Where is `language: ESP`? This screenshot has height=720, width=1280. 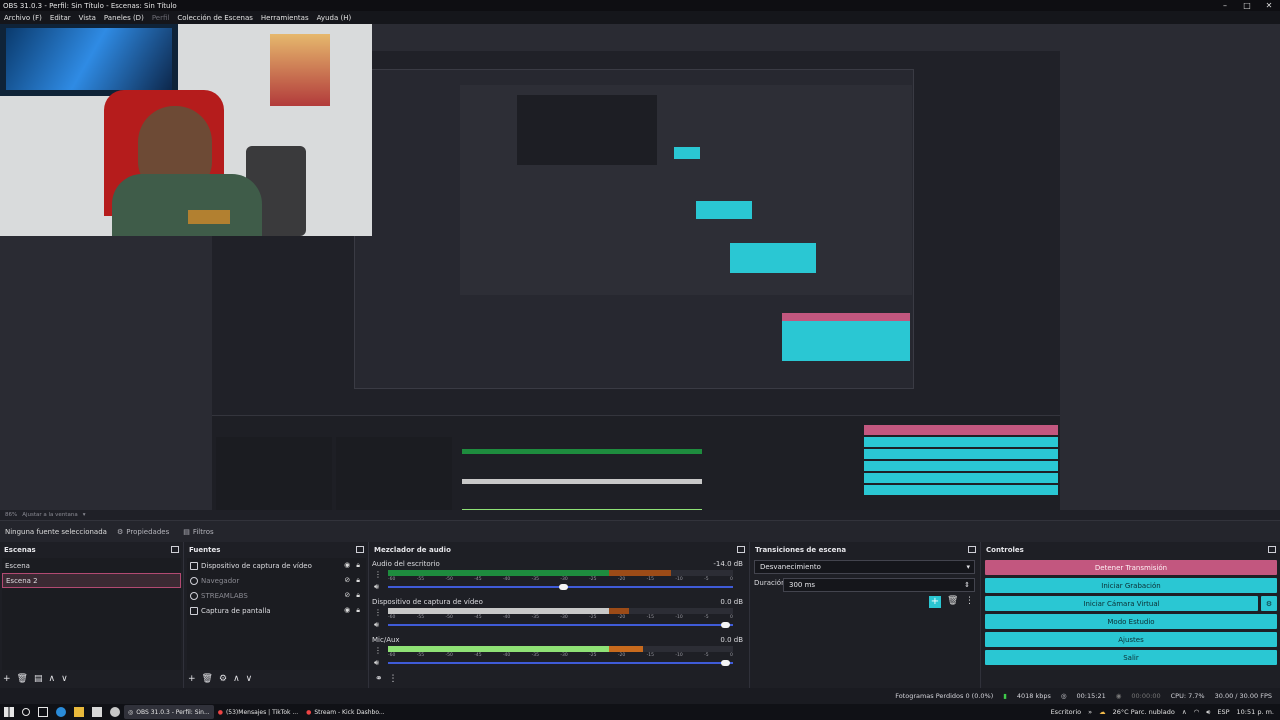 language: ESP is located at coordinates (1223, 712).